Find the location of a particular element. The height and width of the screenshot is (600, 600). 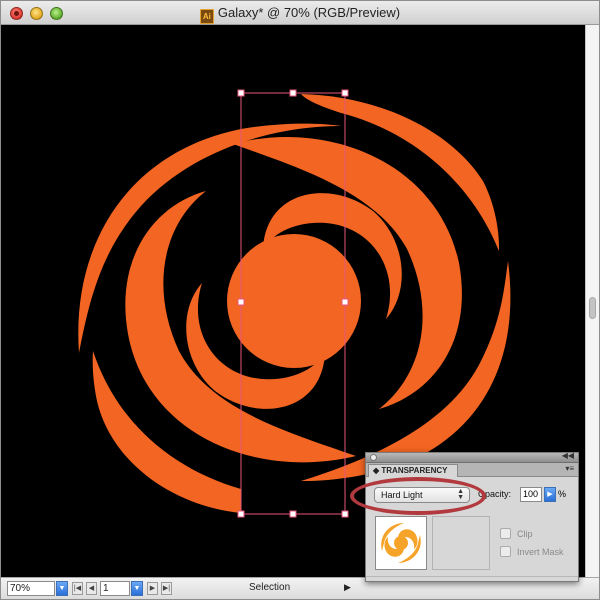

vertical-scrollbar is located at coordinates (592, 301).